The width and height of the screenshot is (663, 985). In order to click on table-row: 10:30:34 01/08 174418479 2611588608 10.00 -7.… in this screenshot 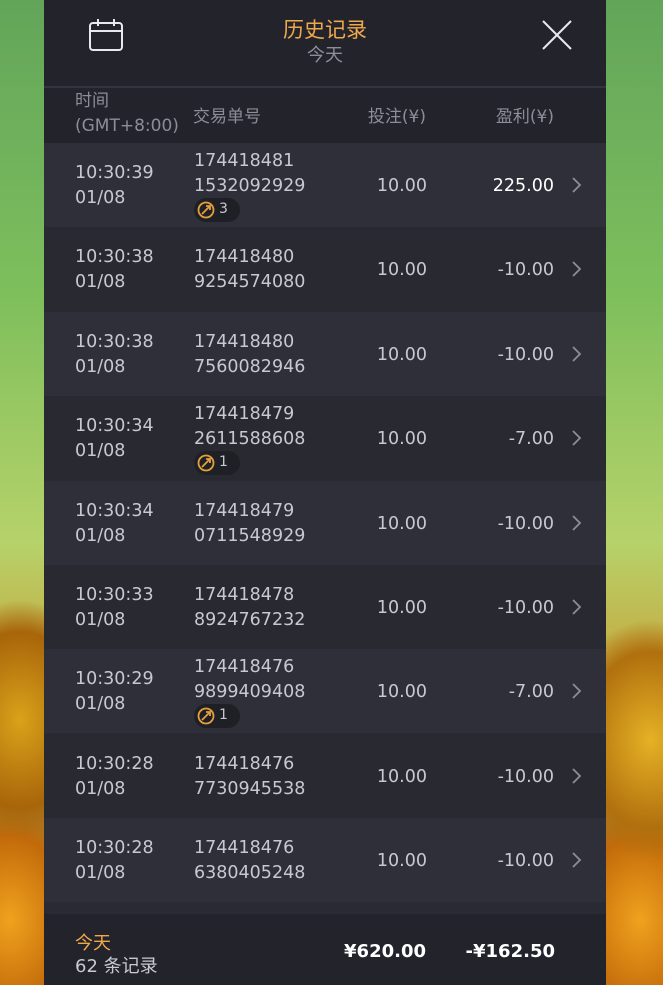, I will do `click(325, 438)`.